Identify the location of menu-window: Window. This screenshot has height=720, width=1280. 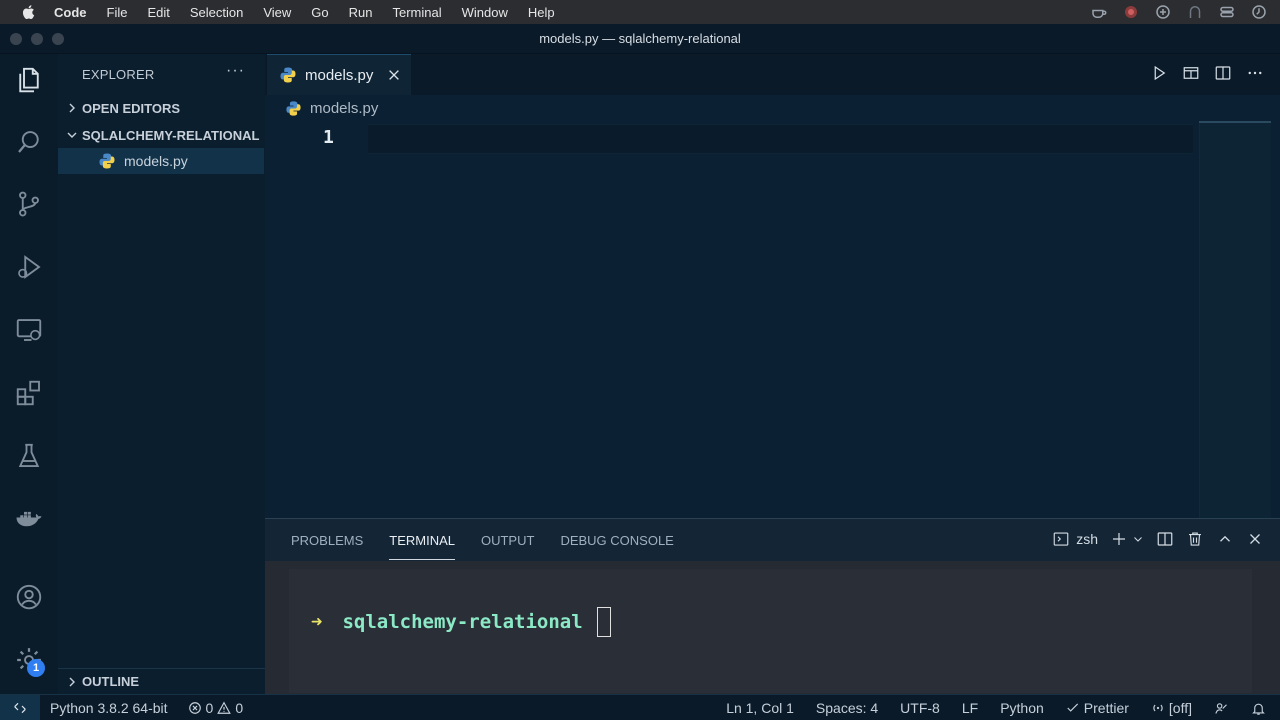
(485, 12).